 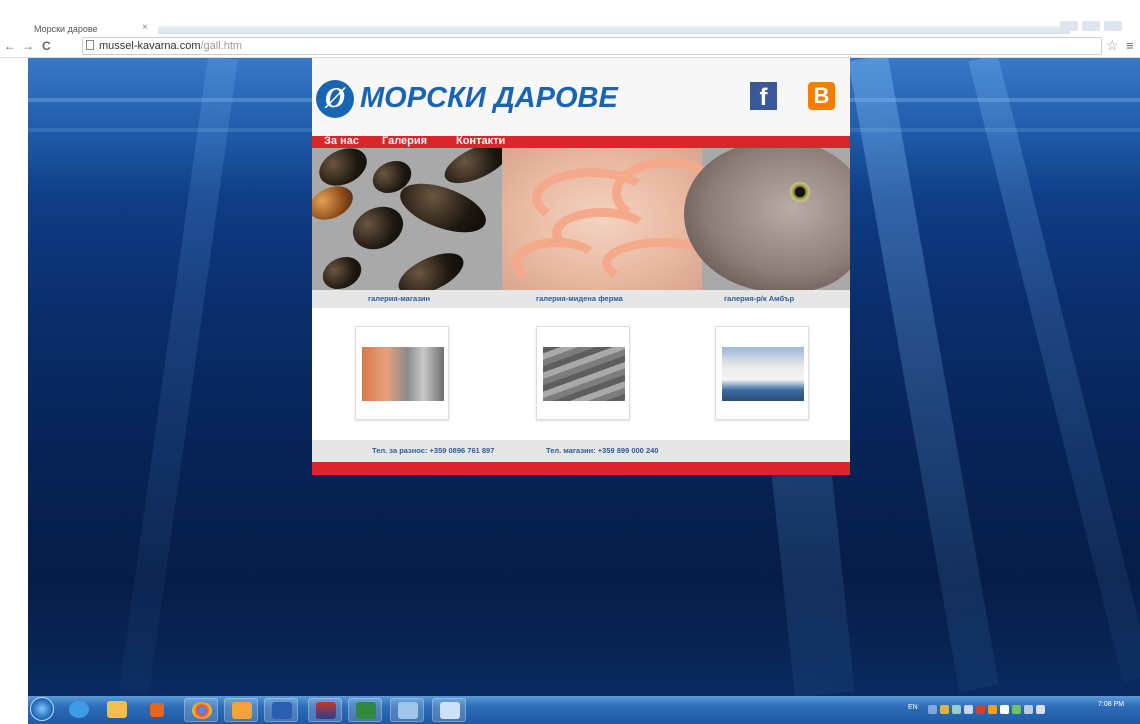 I want to click on taskbar-app, so click(x=325, y=710).